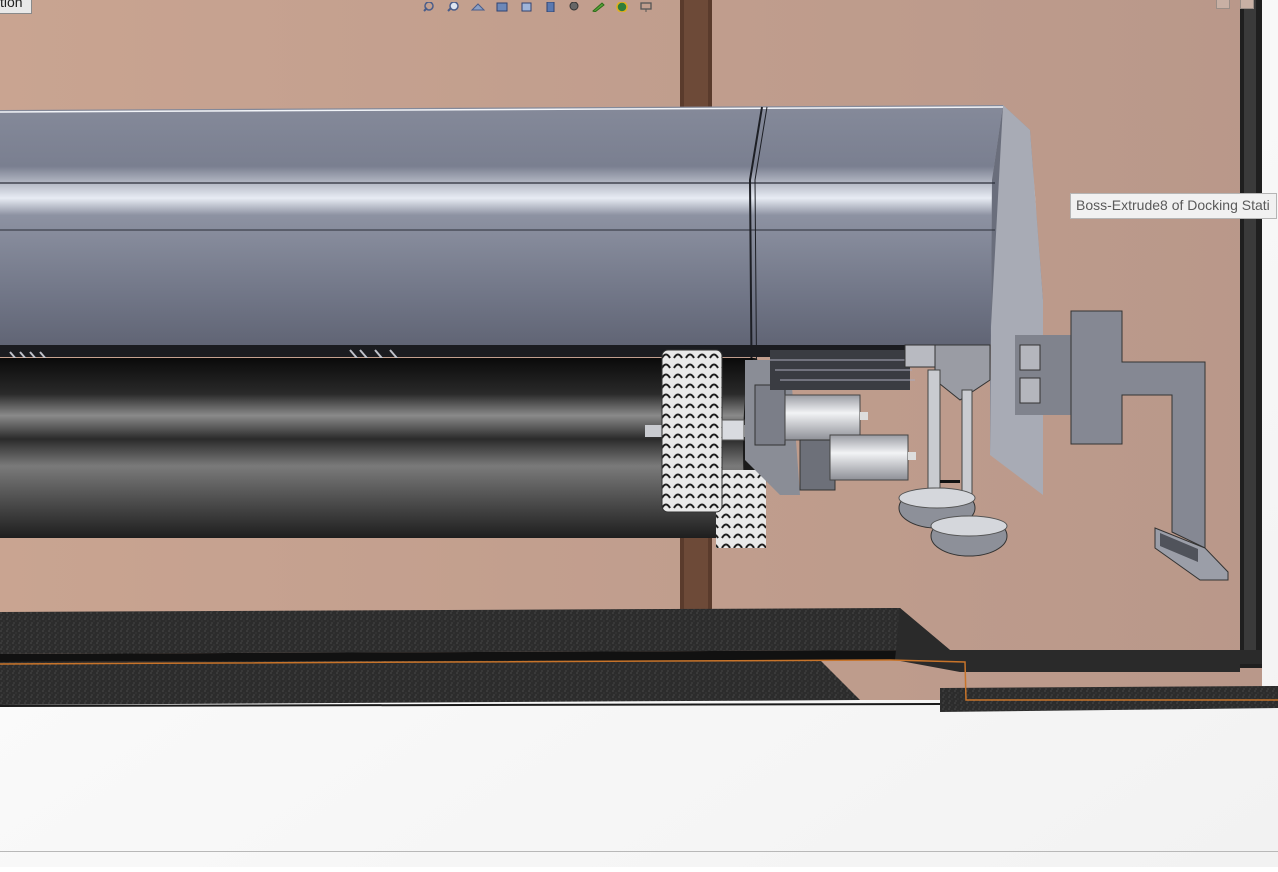 The width and height of the screenshot is (1278, 872). What do you see at coordinates (502, 6) in the screenshot?
I see `section-view-icon` at bounding box center [502, 6].